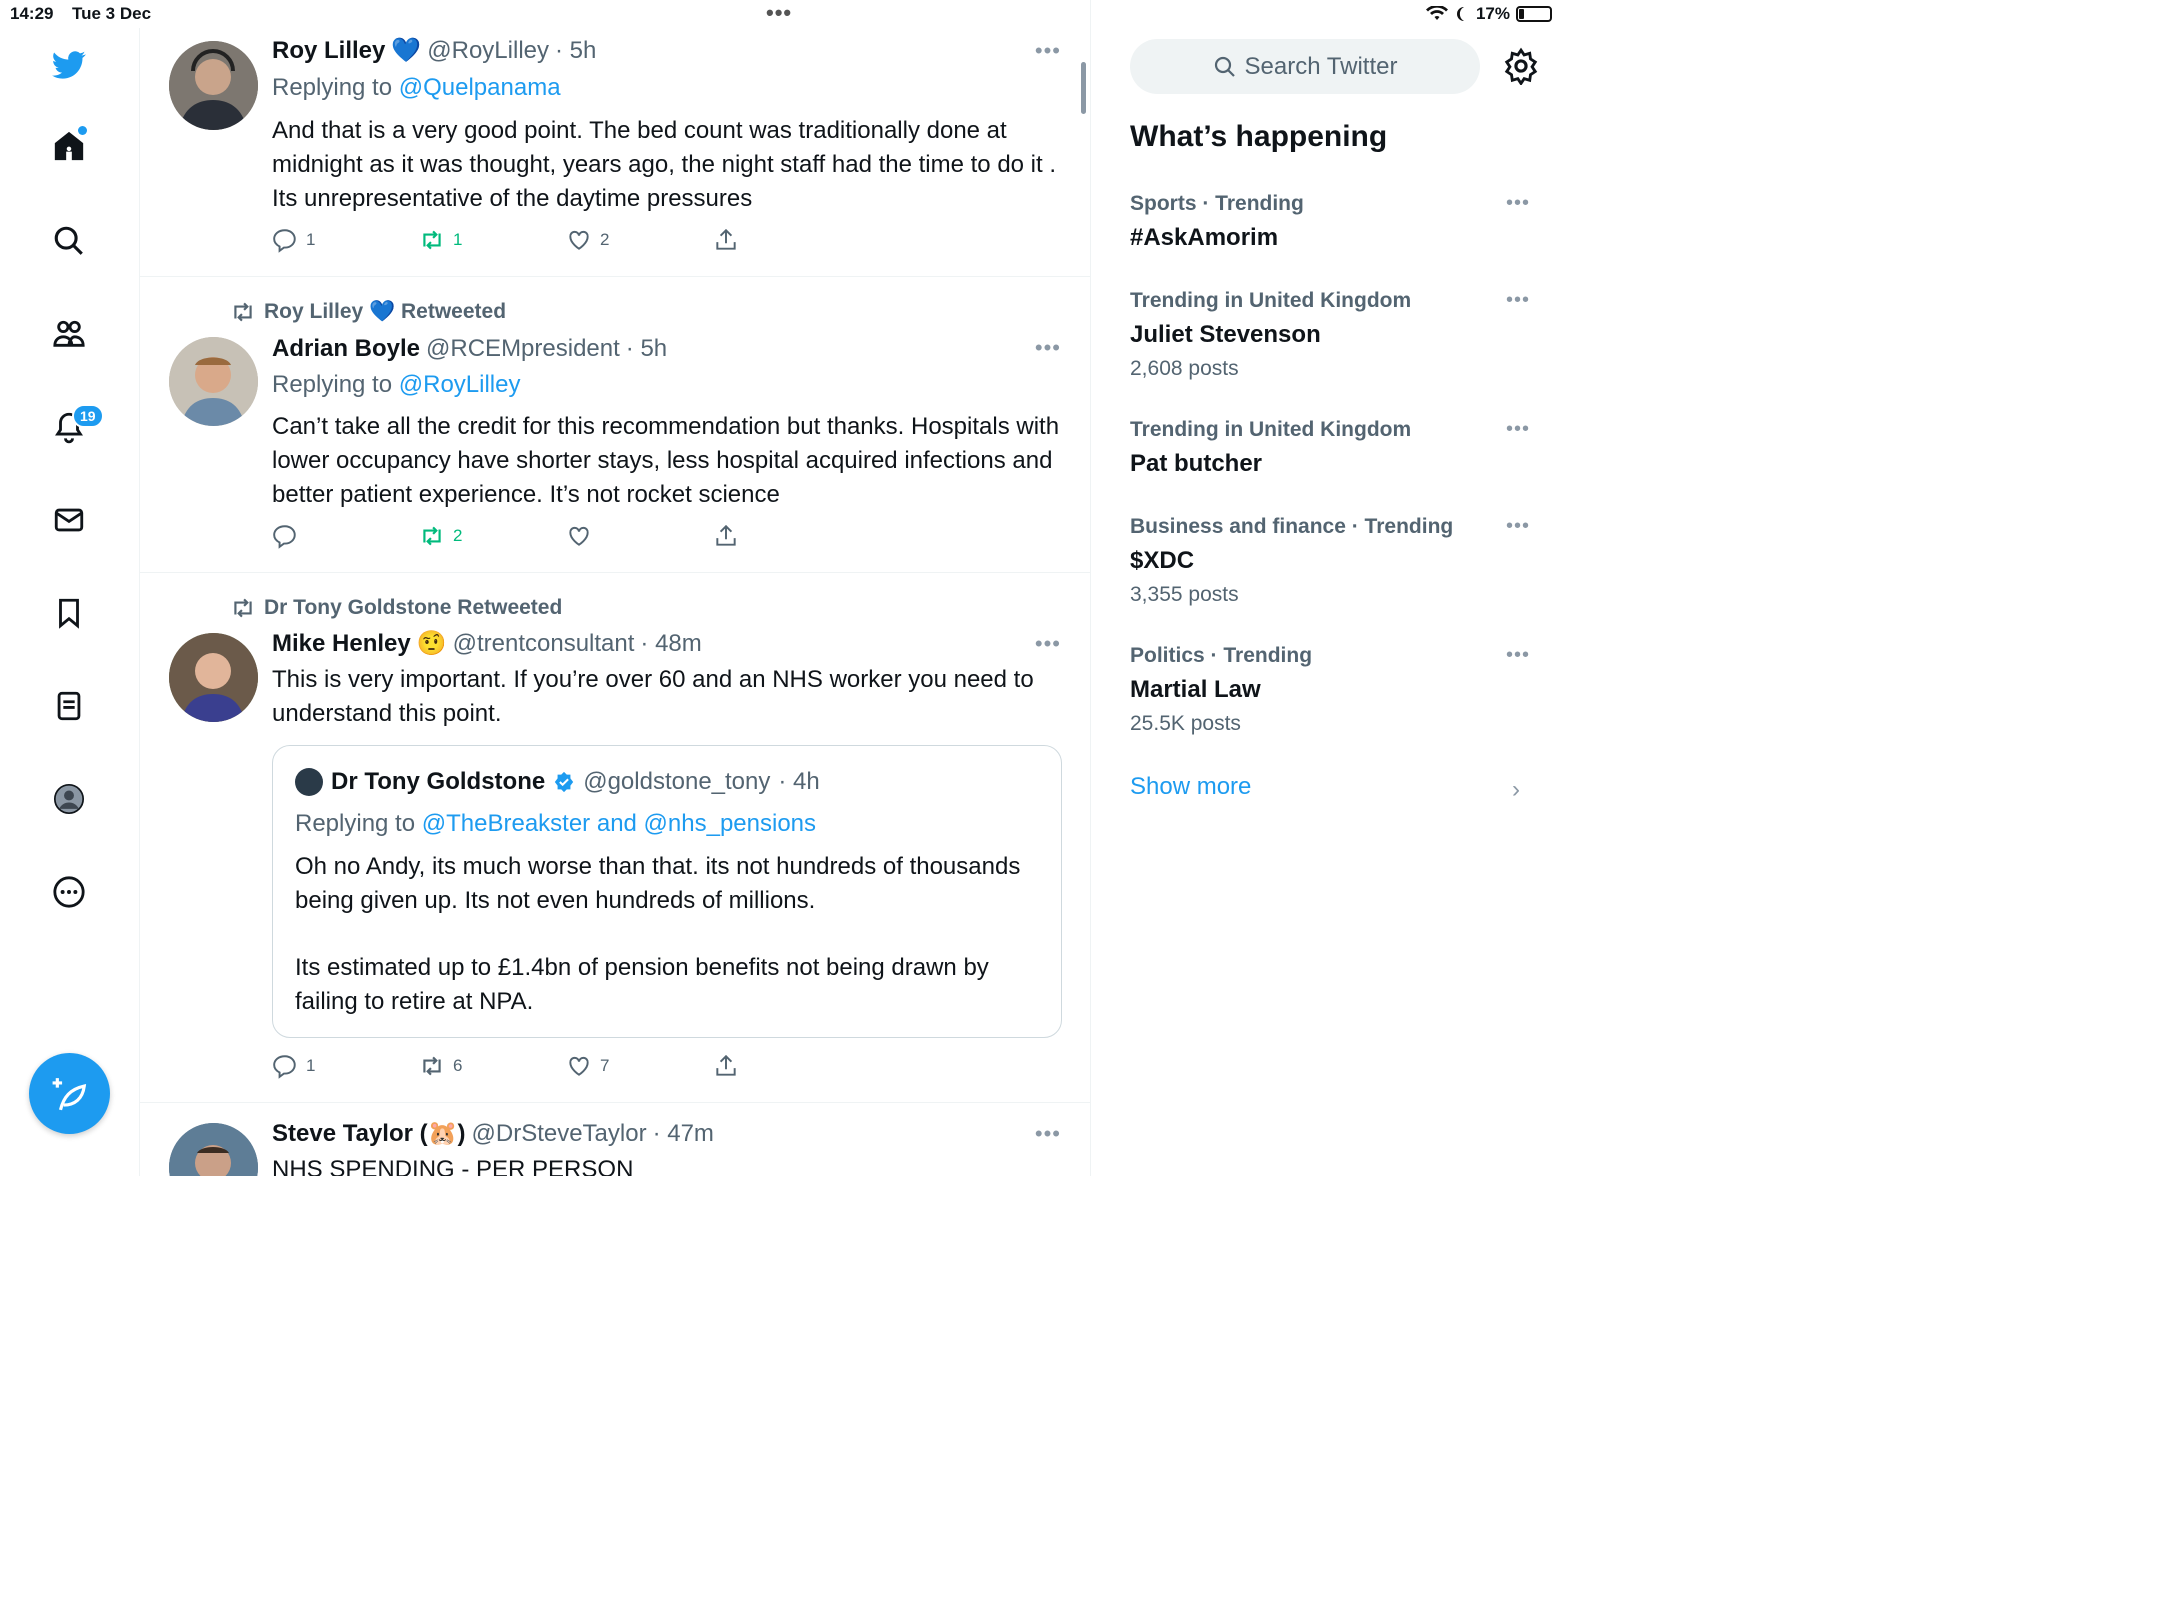 The image size is (2160, 1620). Describe the element at coordinates (639, 536) in the screenshot. I see `like-button` at that location.